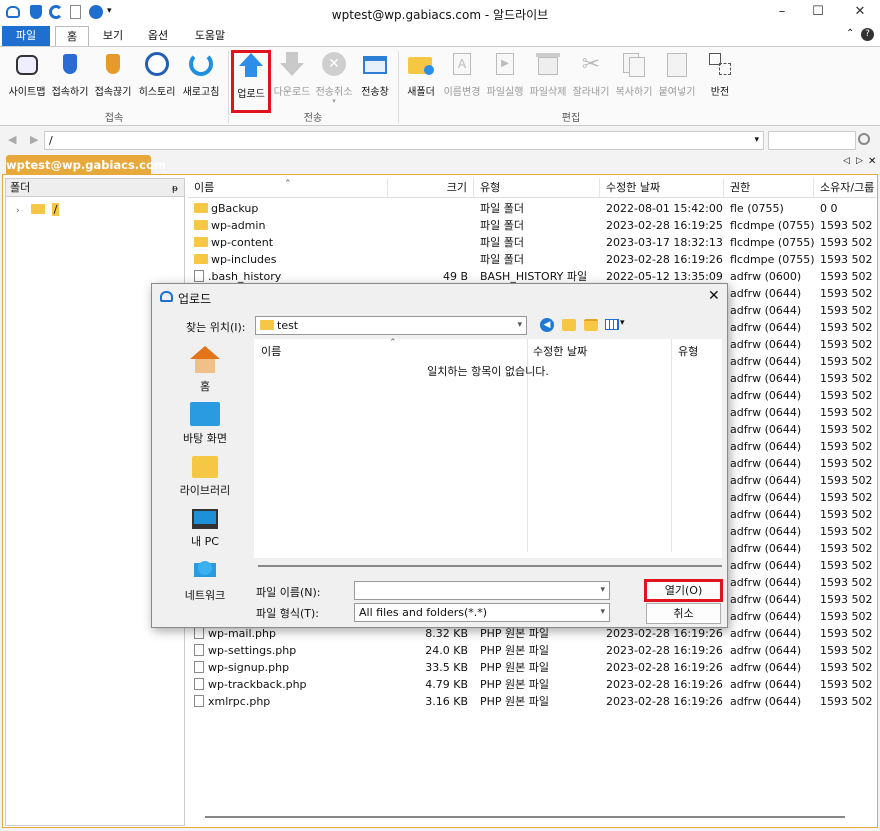 The height and width of the screenshot is (831, 880). What do you see at coordinates (205, 477) in the screenshot?
I see `place-libraries: 라이브러리` at bounding box center [205, 477].